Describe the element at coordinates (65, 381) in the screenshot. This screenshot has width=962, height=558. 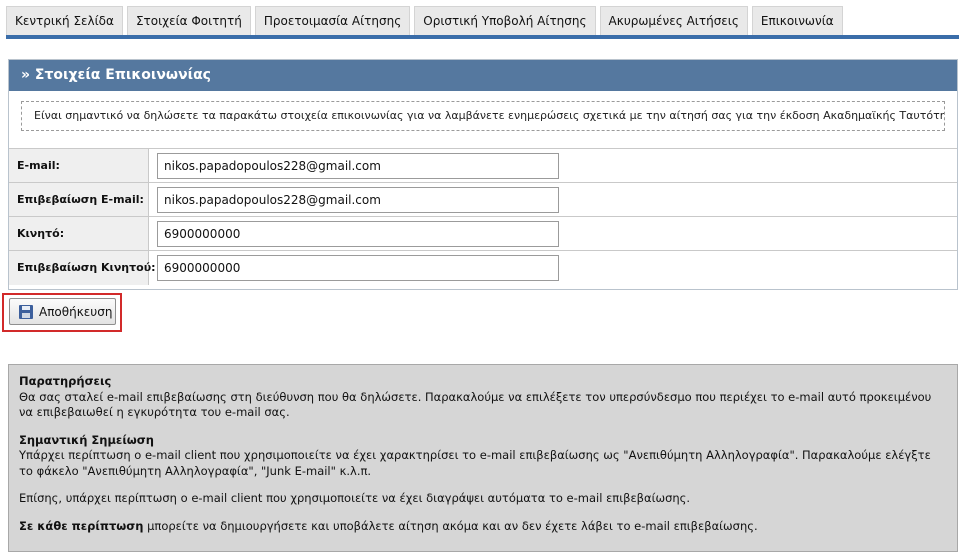
I see `remarks-heading: Παρατηρήσεις` at that location.